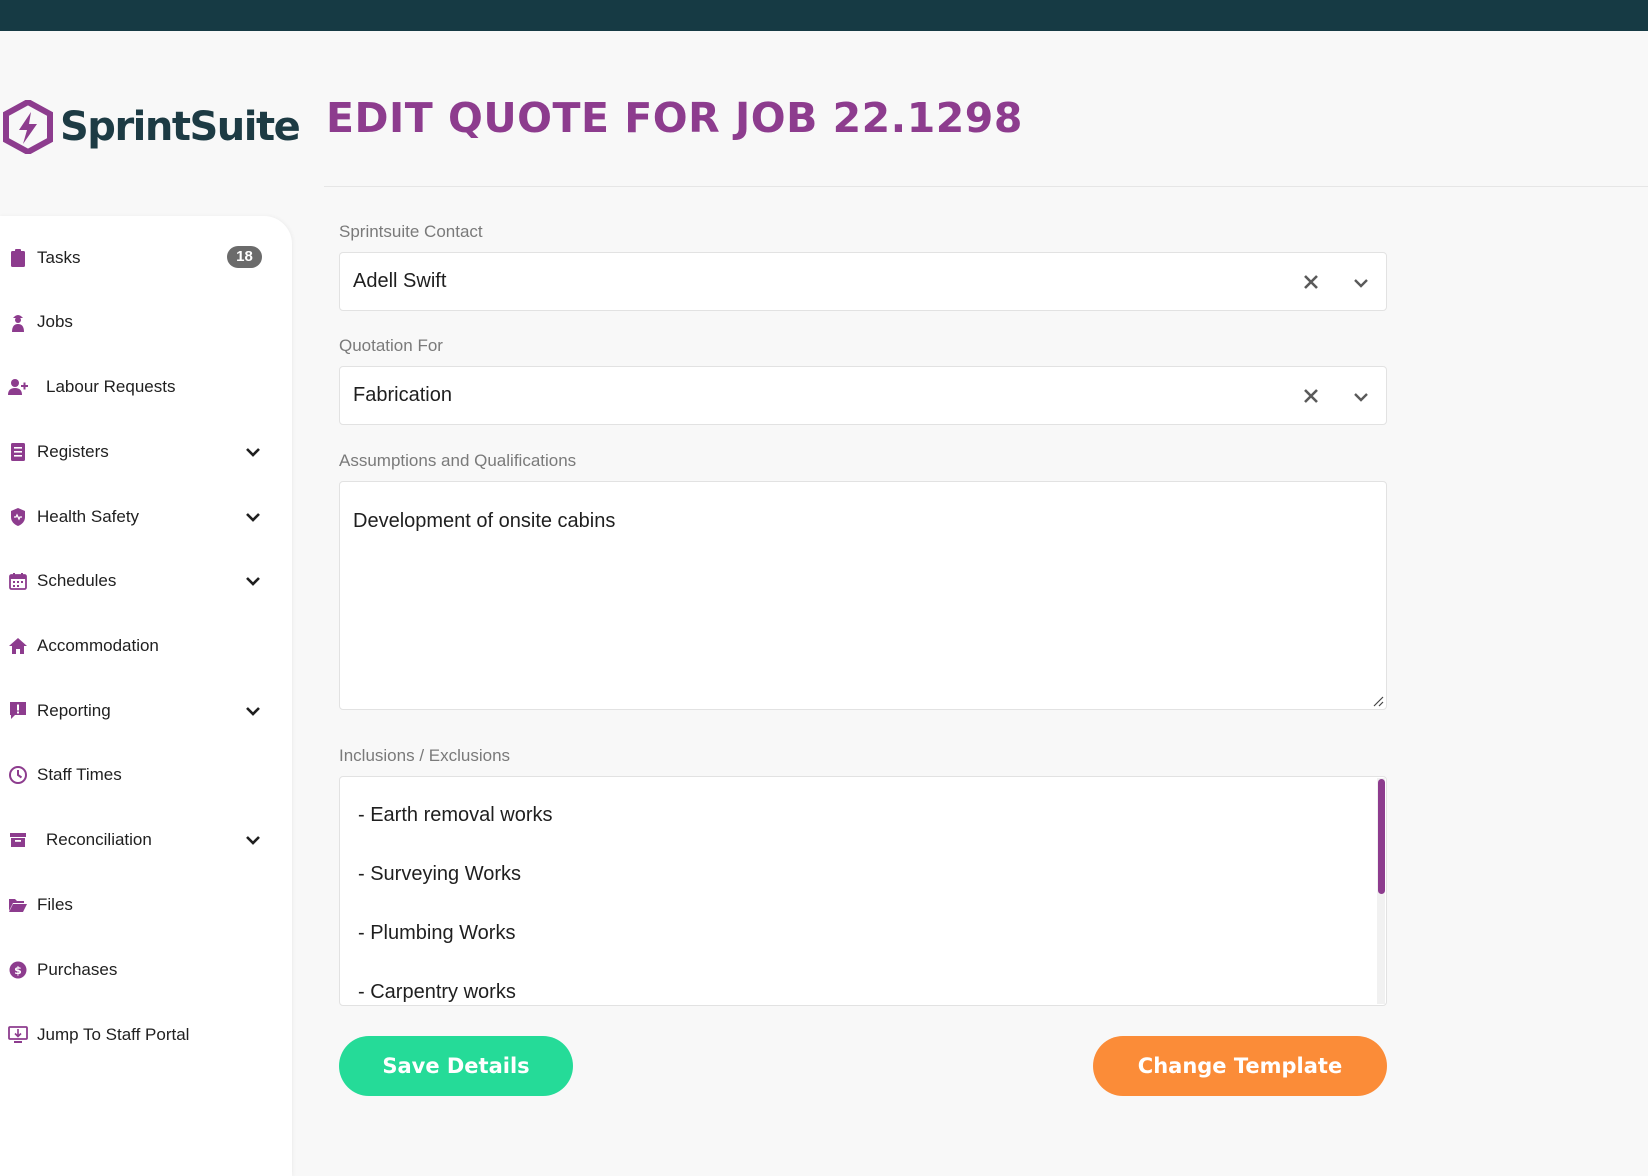  Describe the element at coordinates (18, 646) in the screenshot. I see `home-icon` at that location.